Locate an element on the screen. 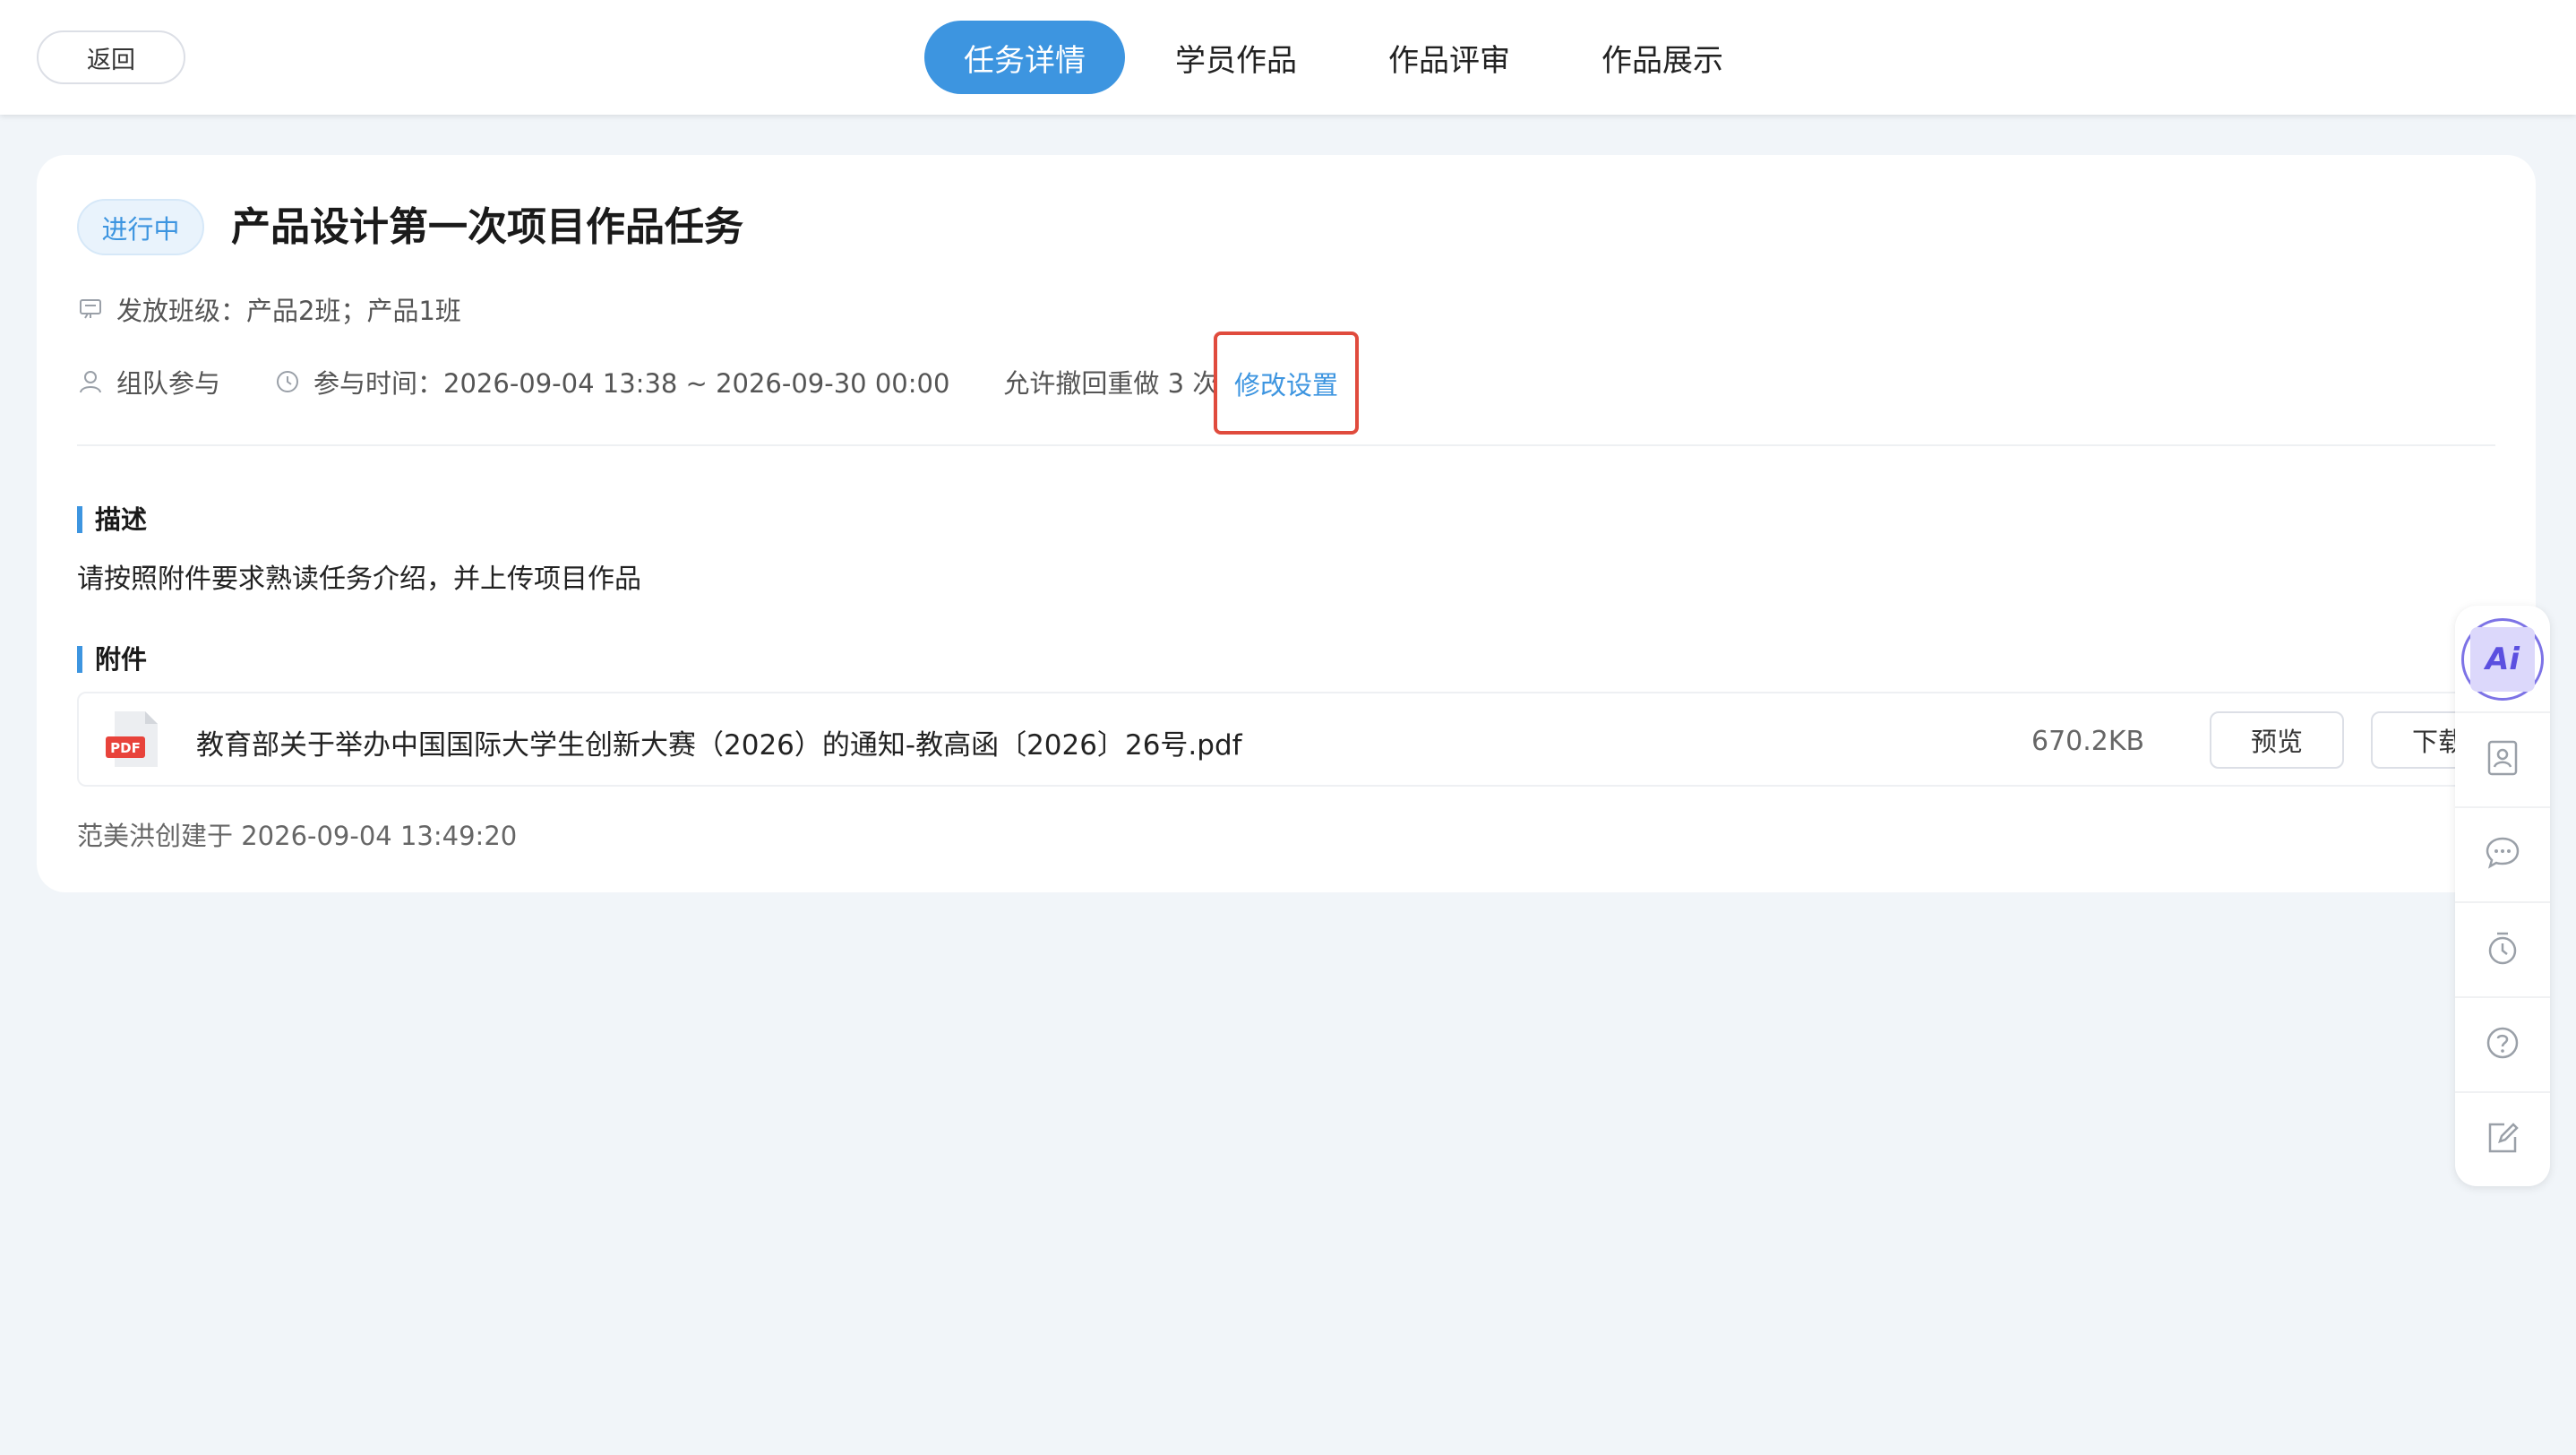  class-icon is located at coordinates (90, 309).